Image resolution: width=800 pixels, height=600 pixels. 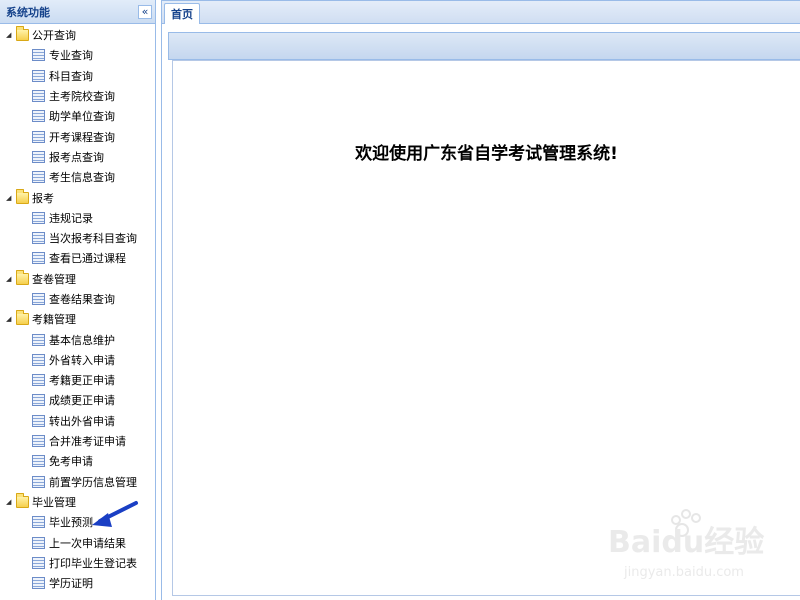 I want to click on watermark-brand: Baidu经验, so click(x=686, y=542).